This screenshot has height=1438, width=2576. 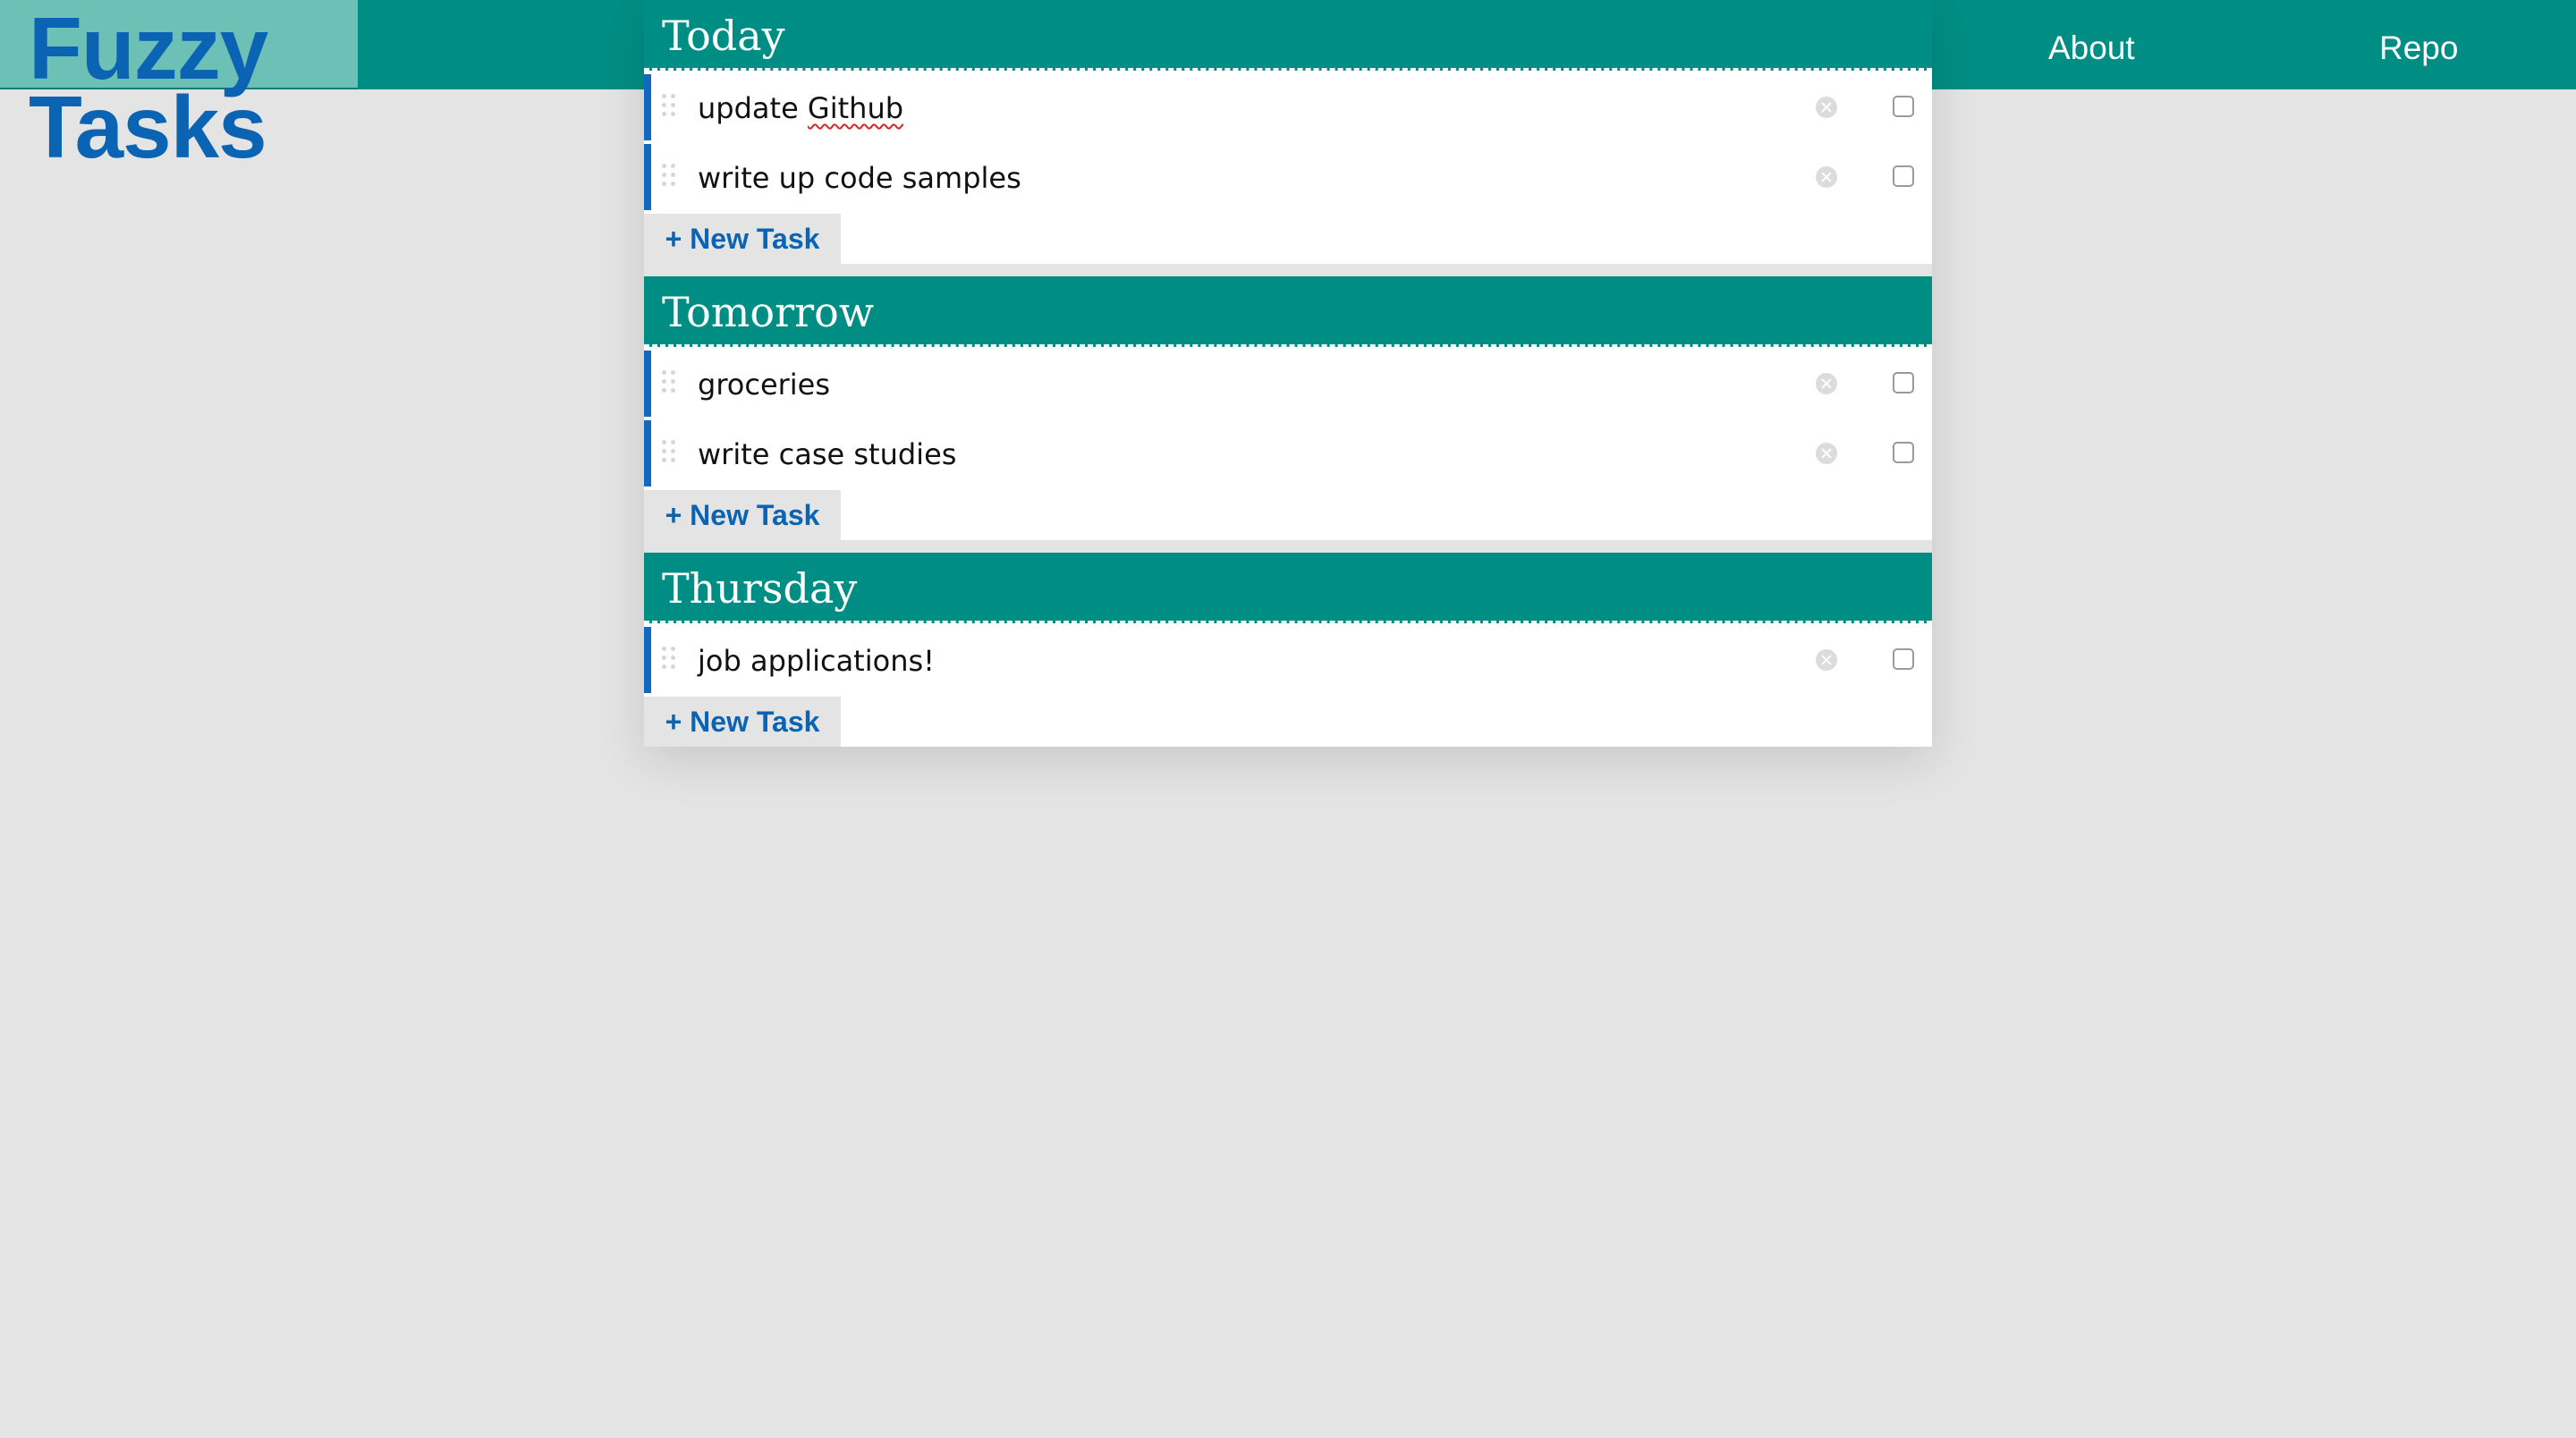 I want to click on day-title: Today, so click(x=723, y=36).